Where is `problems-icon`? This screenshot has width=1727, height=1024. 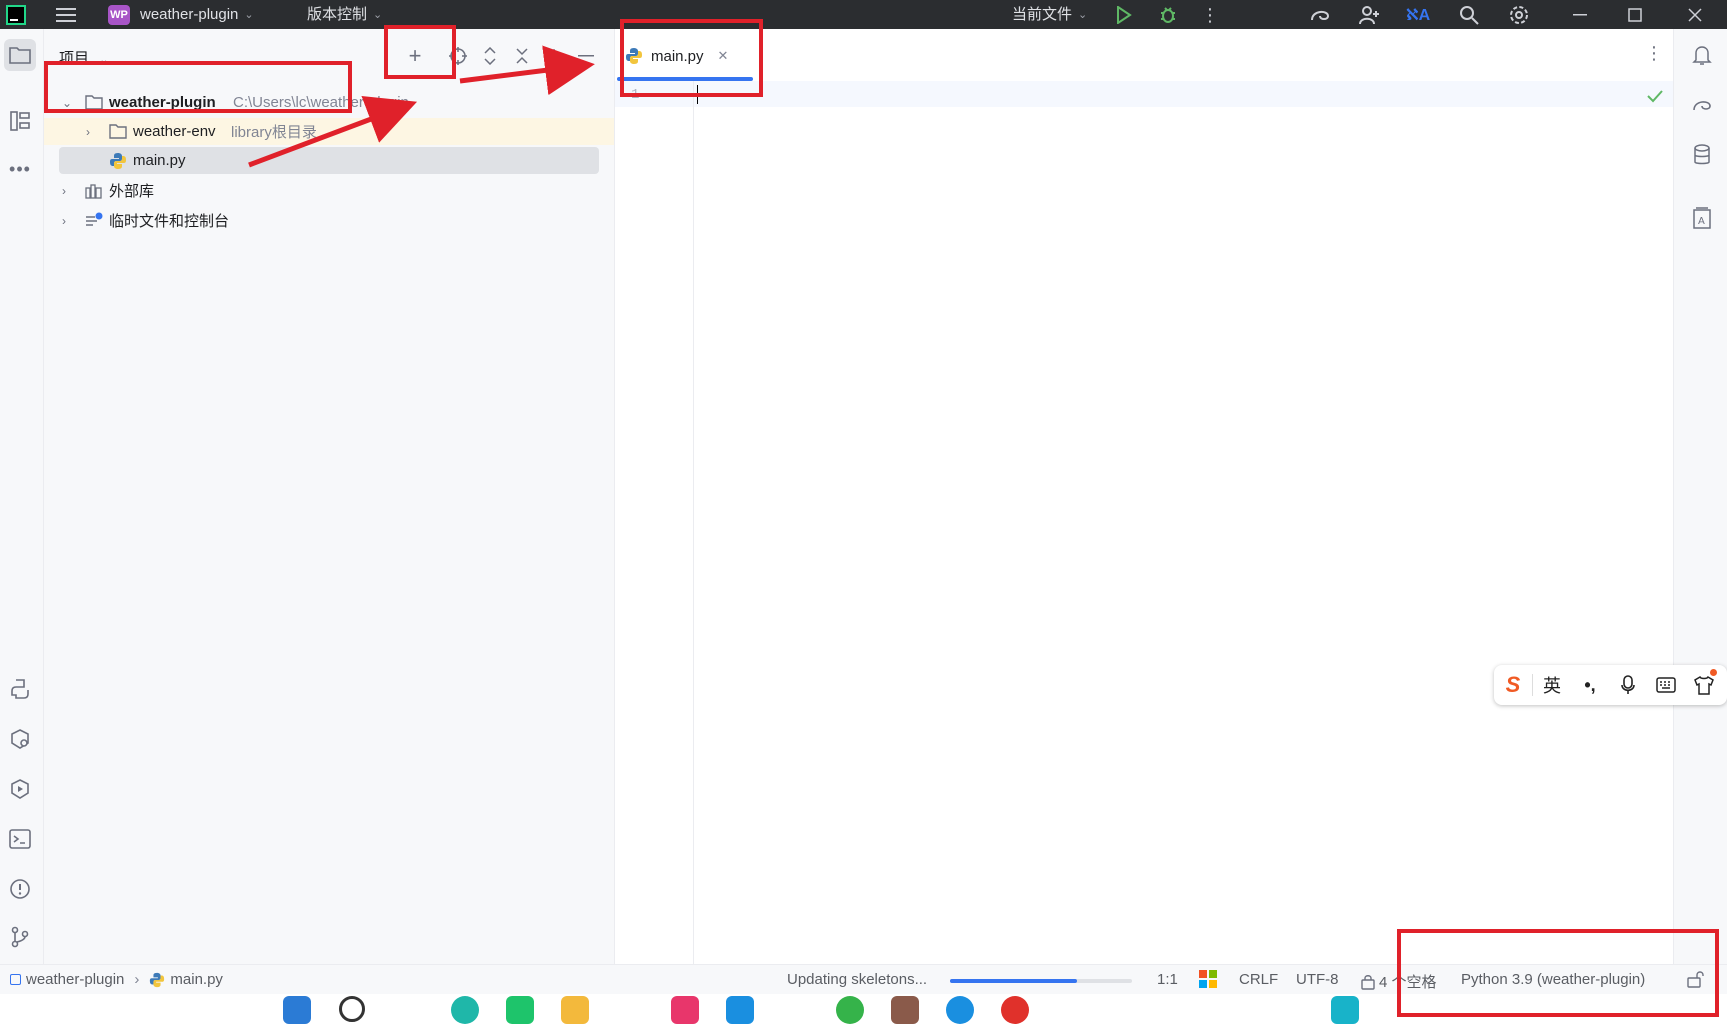
problems-icon is located at coordinates (20, 889).